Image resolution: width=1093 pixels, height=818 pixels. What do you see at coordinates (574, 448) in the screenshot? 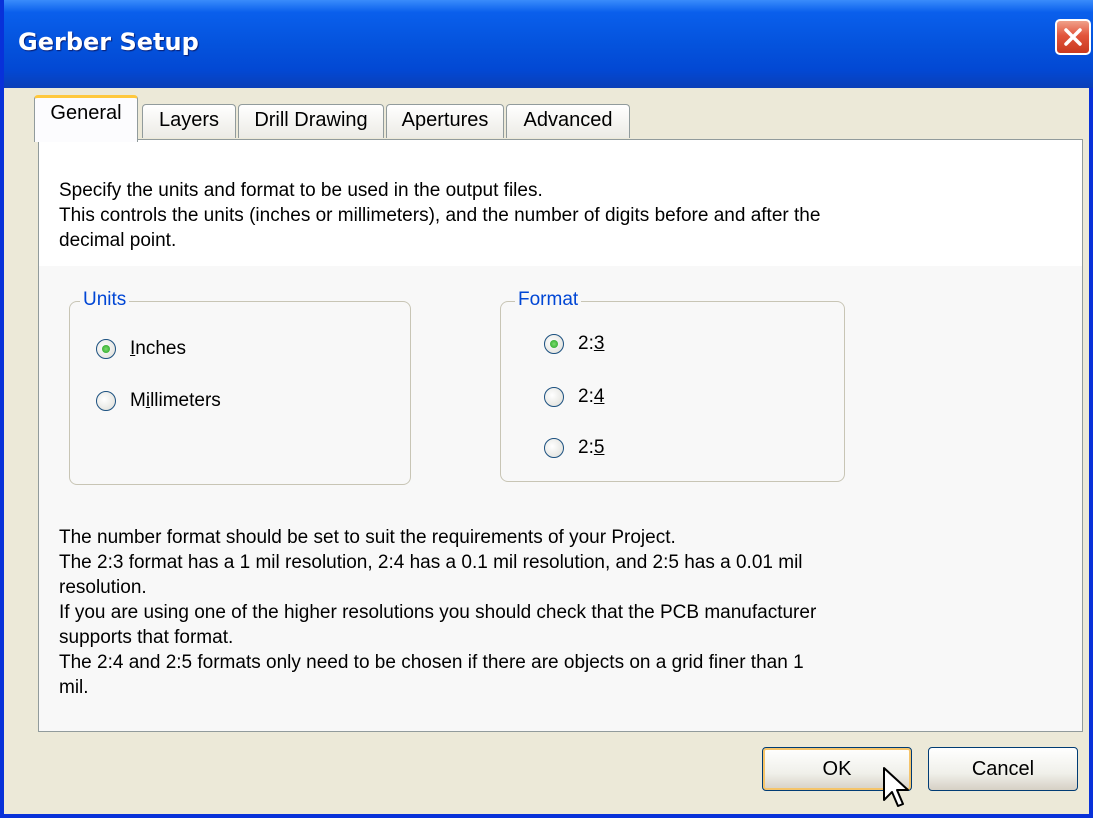
I see `radio-format-2-5: 2:5` at bounding box center [574, 448].